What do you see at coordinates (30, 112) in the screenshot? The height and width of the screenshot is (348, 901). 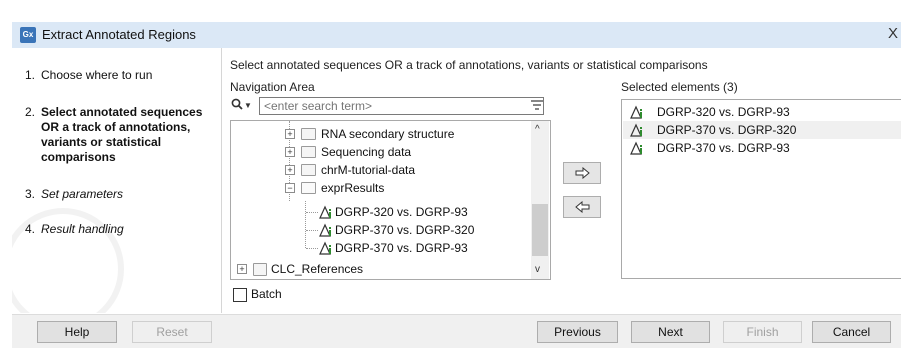 I see `step-number: 2.` at bounding box center [30, 112].